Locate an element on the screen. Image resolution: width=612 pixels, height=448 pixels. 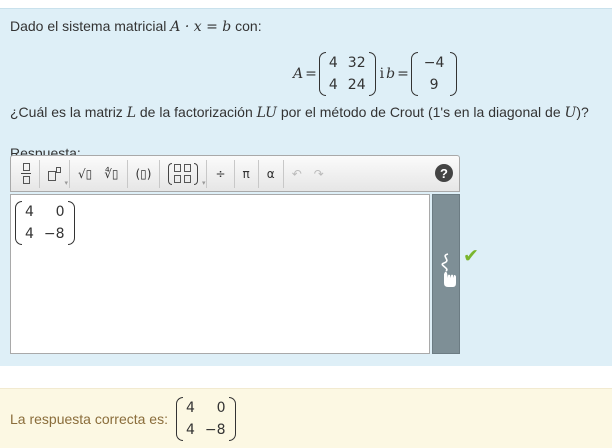
prompt-var-l: L is located at coordinates (131, 113).